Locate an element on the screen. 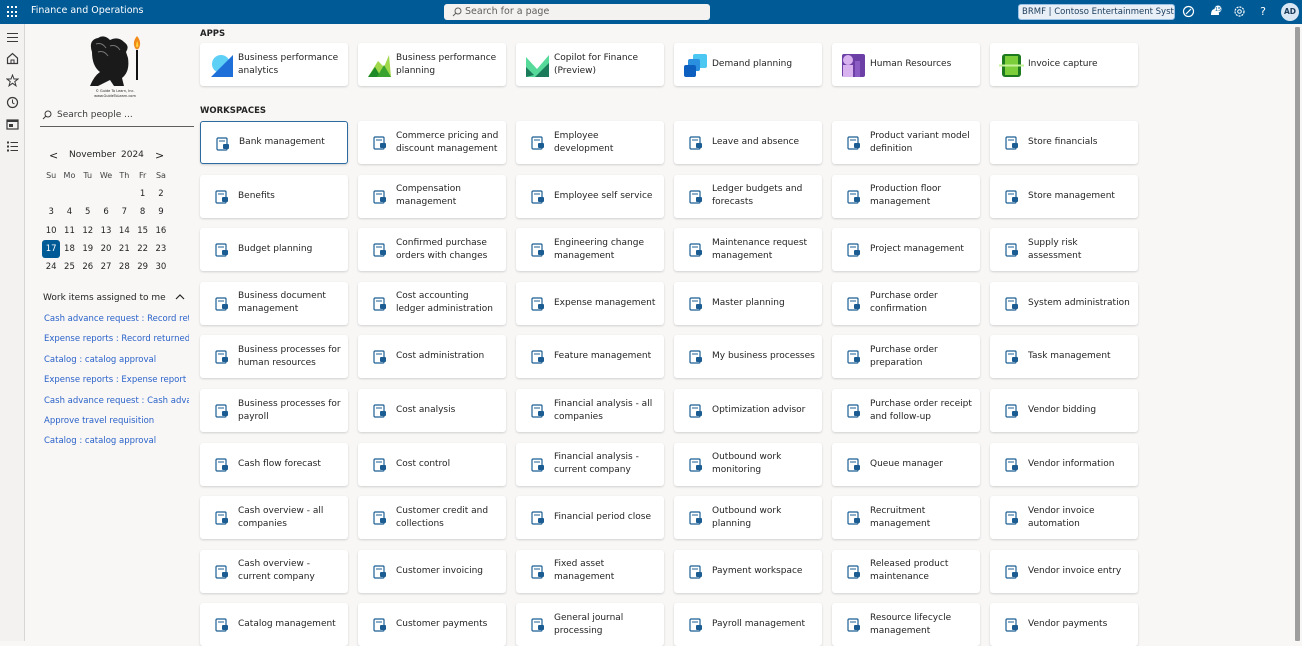 This screenshot has height=646, width=1302. calendar-day: 10 is located at coordinates (51, 231).